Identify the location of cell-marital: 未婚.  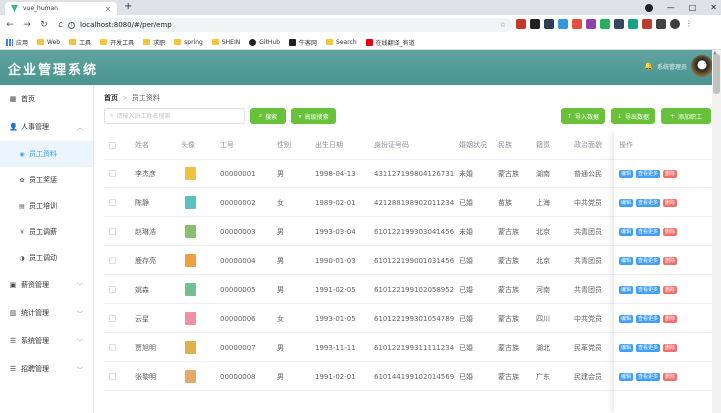
(466, 231).